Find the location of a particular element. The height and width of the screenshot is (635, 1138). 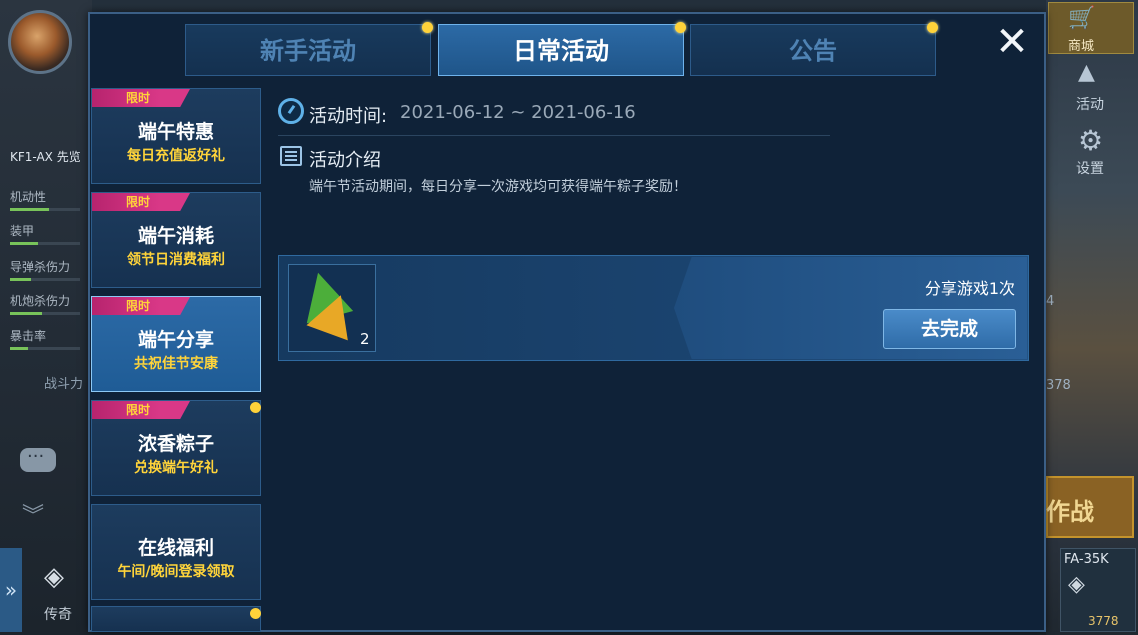

sidebar-item-subtitle: 兑换端午好礼 is located at coordinates (176, 468).